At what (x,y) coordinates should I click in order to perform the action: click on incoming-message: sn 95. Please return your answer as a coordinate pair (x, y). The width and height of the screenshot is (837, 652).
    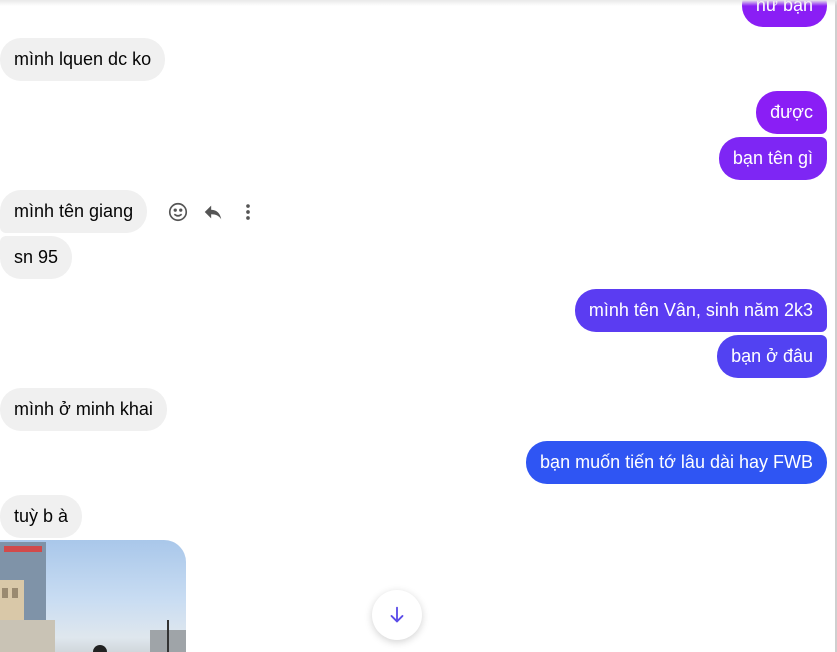
    Looking at the image, I should click on (36, 257).